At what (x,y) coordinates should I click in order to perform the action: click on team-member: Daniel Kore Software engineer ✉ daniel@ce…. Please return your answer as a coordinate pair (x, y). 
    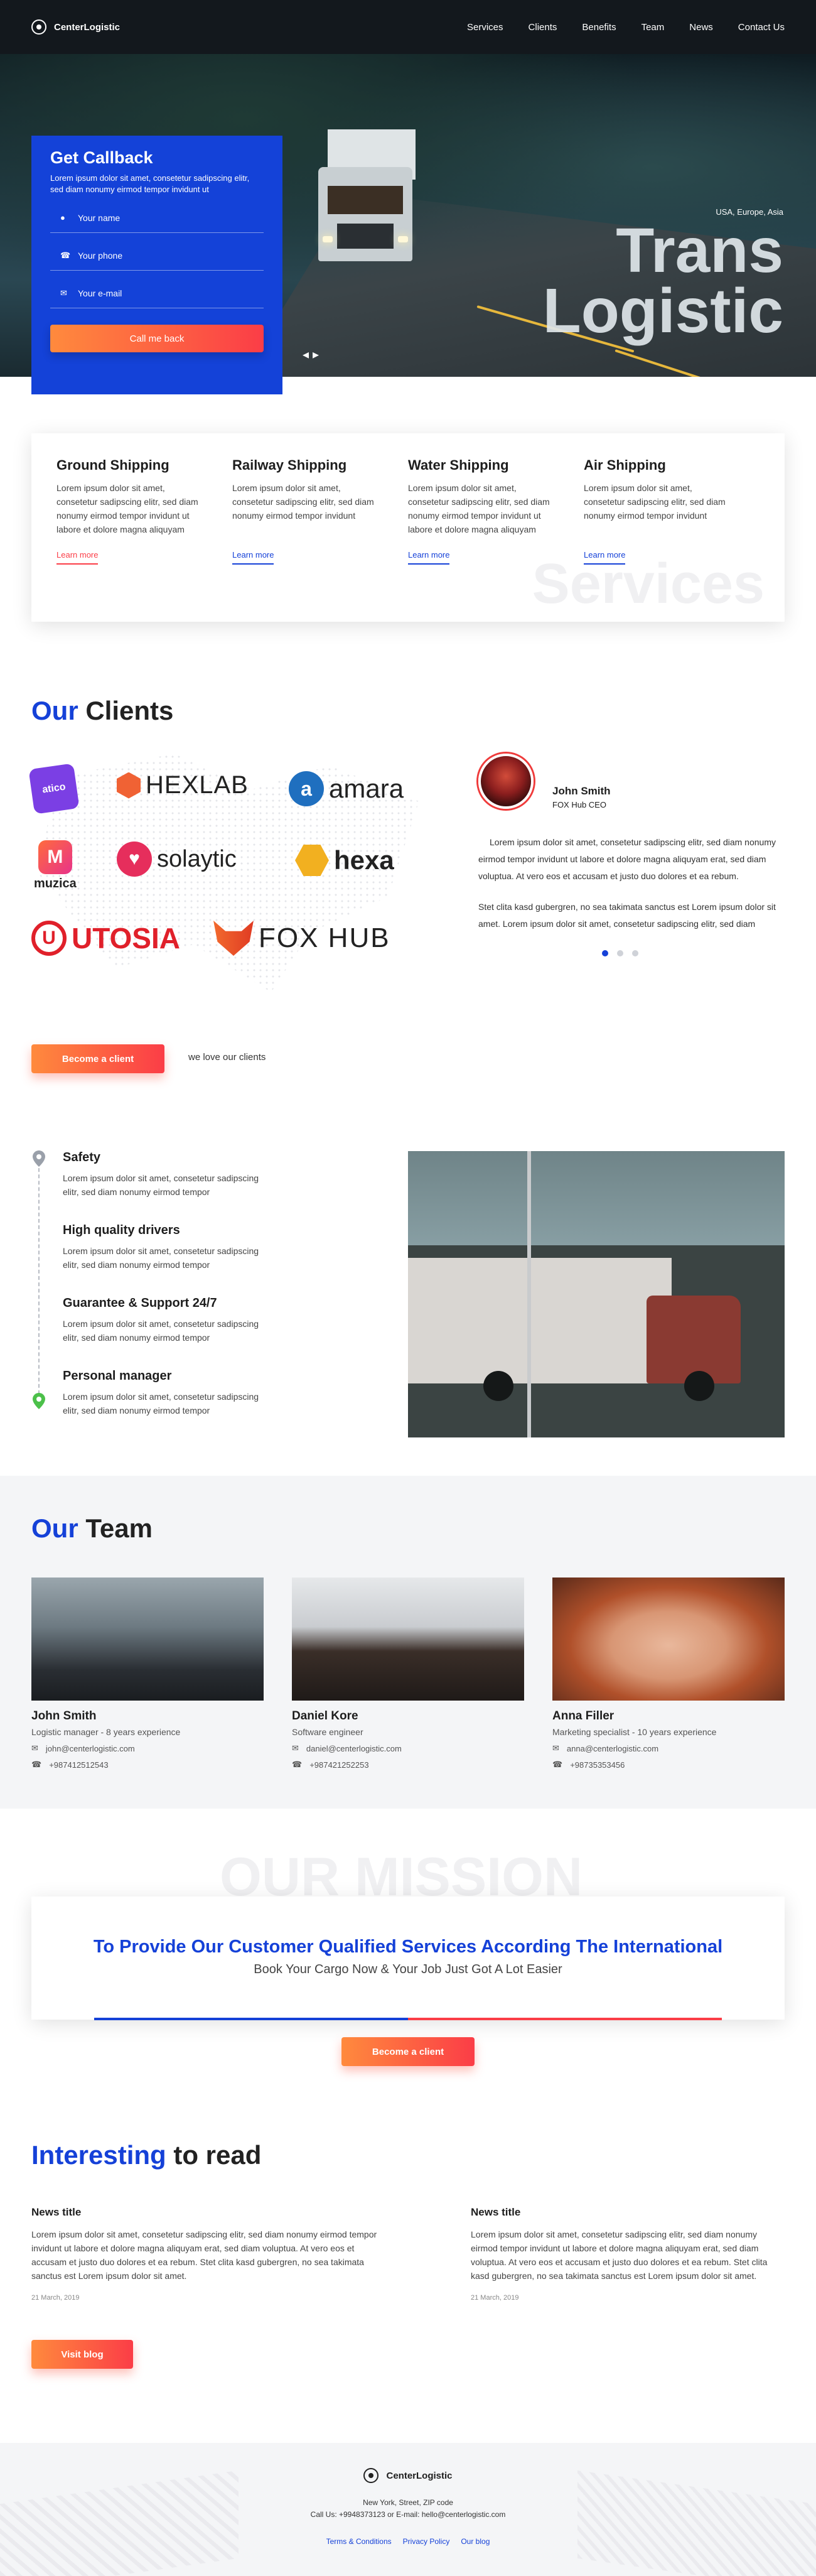
    Looking at the image, I should click on (408, 1674).